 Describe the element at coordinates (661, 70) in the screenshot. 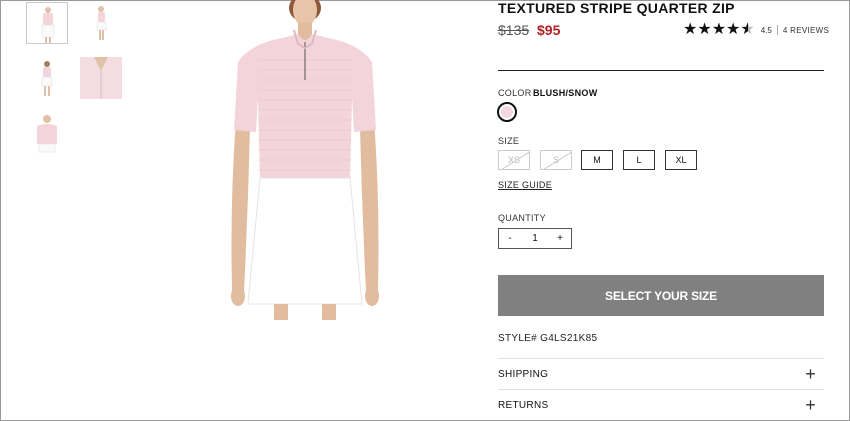

I see `header-divider` at that location.